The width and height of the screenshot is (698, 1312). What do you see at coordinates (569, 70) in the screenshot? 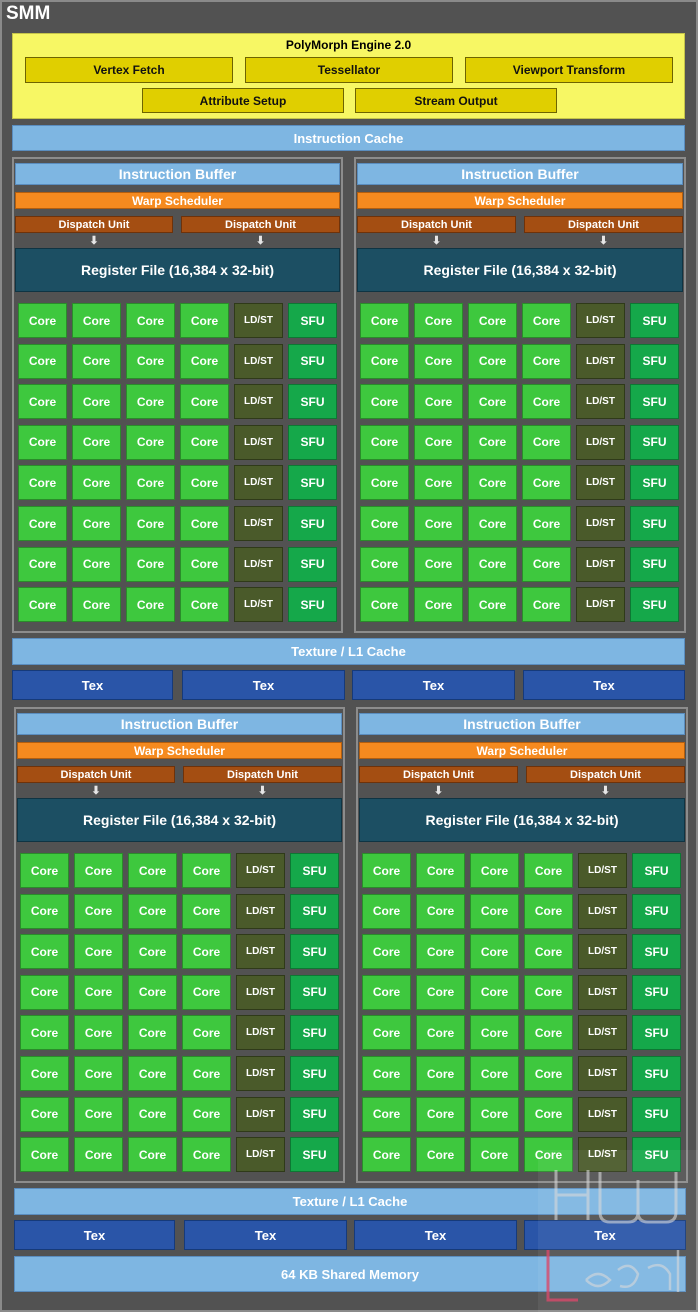
I see `viewport-transform-unit: Viewport Transform` at bounding box center [569, 70].